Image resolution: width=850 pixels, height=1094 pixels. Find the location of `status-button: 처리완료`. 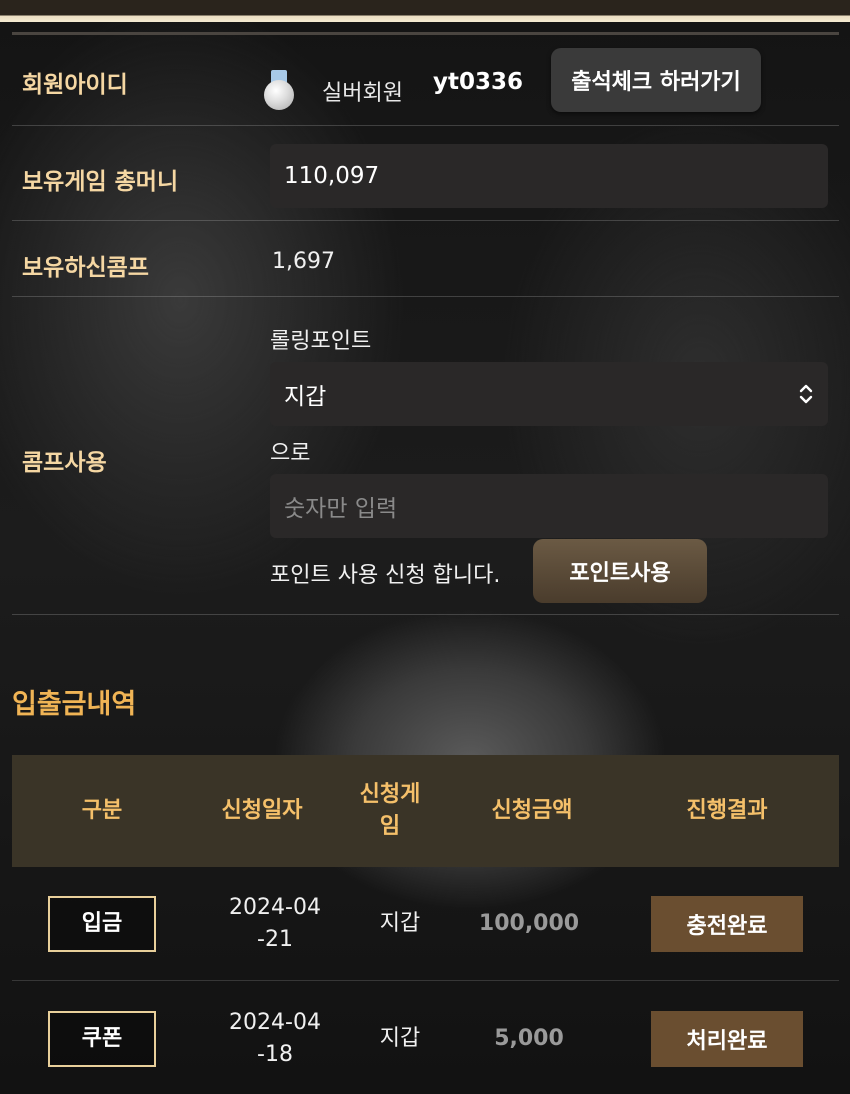

status-button: 처리완료 is located at coordinates (727, 1039).